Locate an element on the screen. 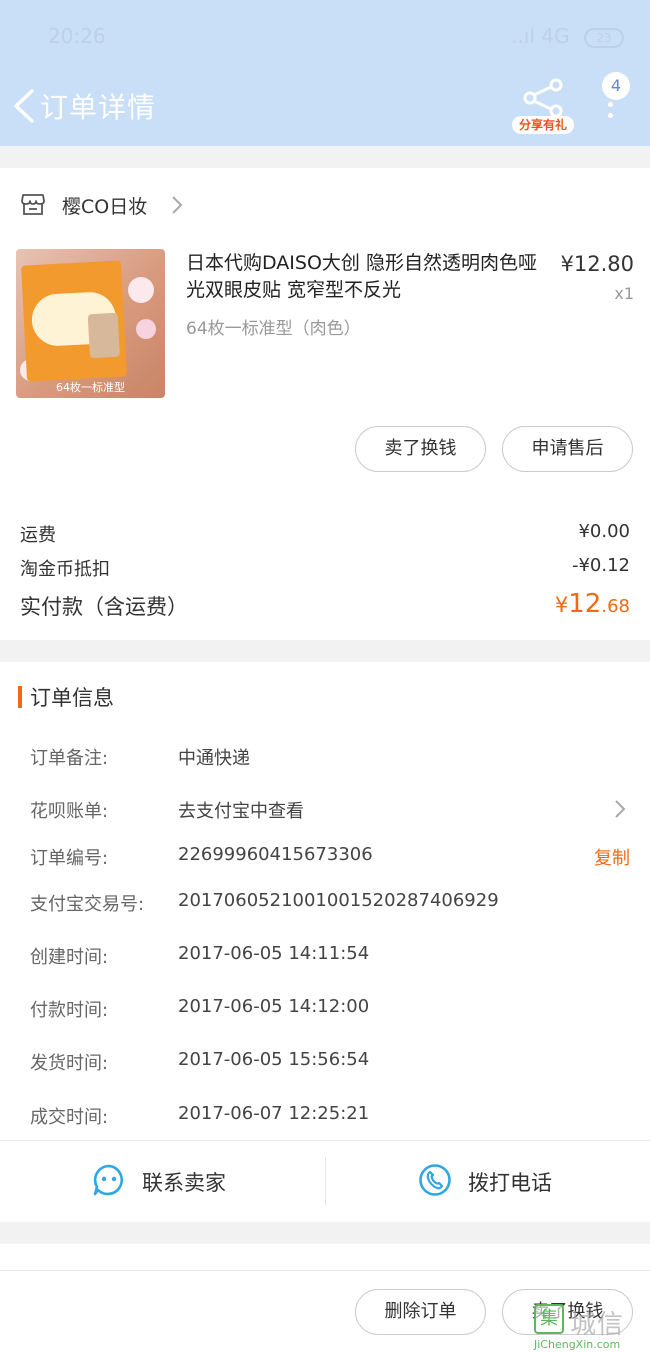 The height and width of the screenshot is (1353, 650). total-paid-value: ¥12.68 is located at coordinates (592, 604).